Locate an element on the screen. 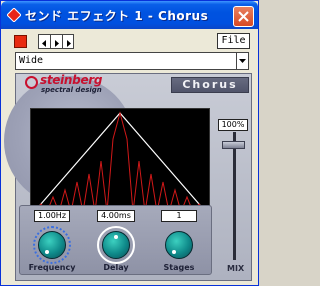 The width and height of the screenshot is (320, 286). mix-value: 100% is located at coordinates (233, 125).